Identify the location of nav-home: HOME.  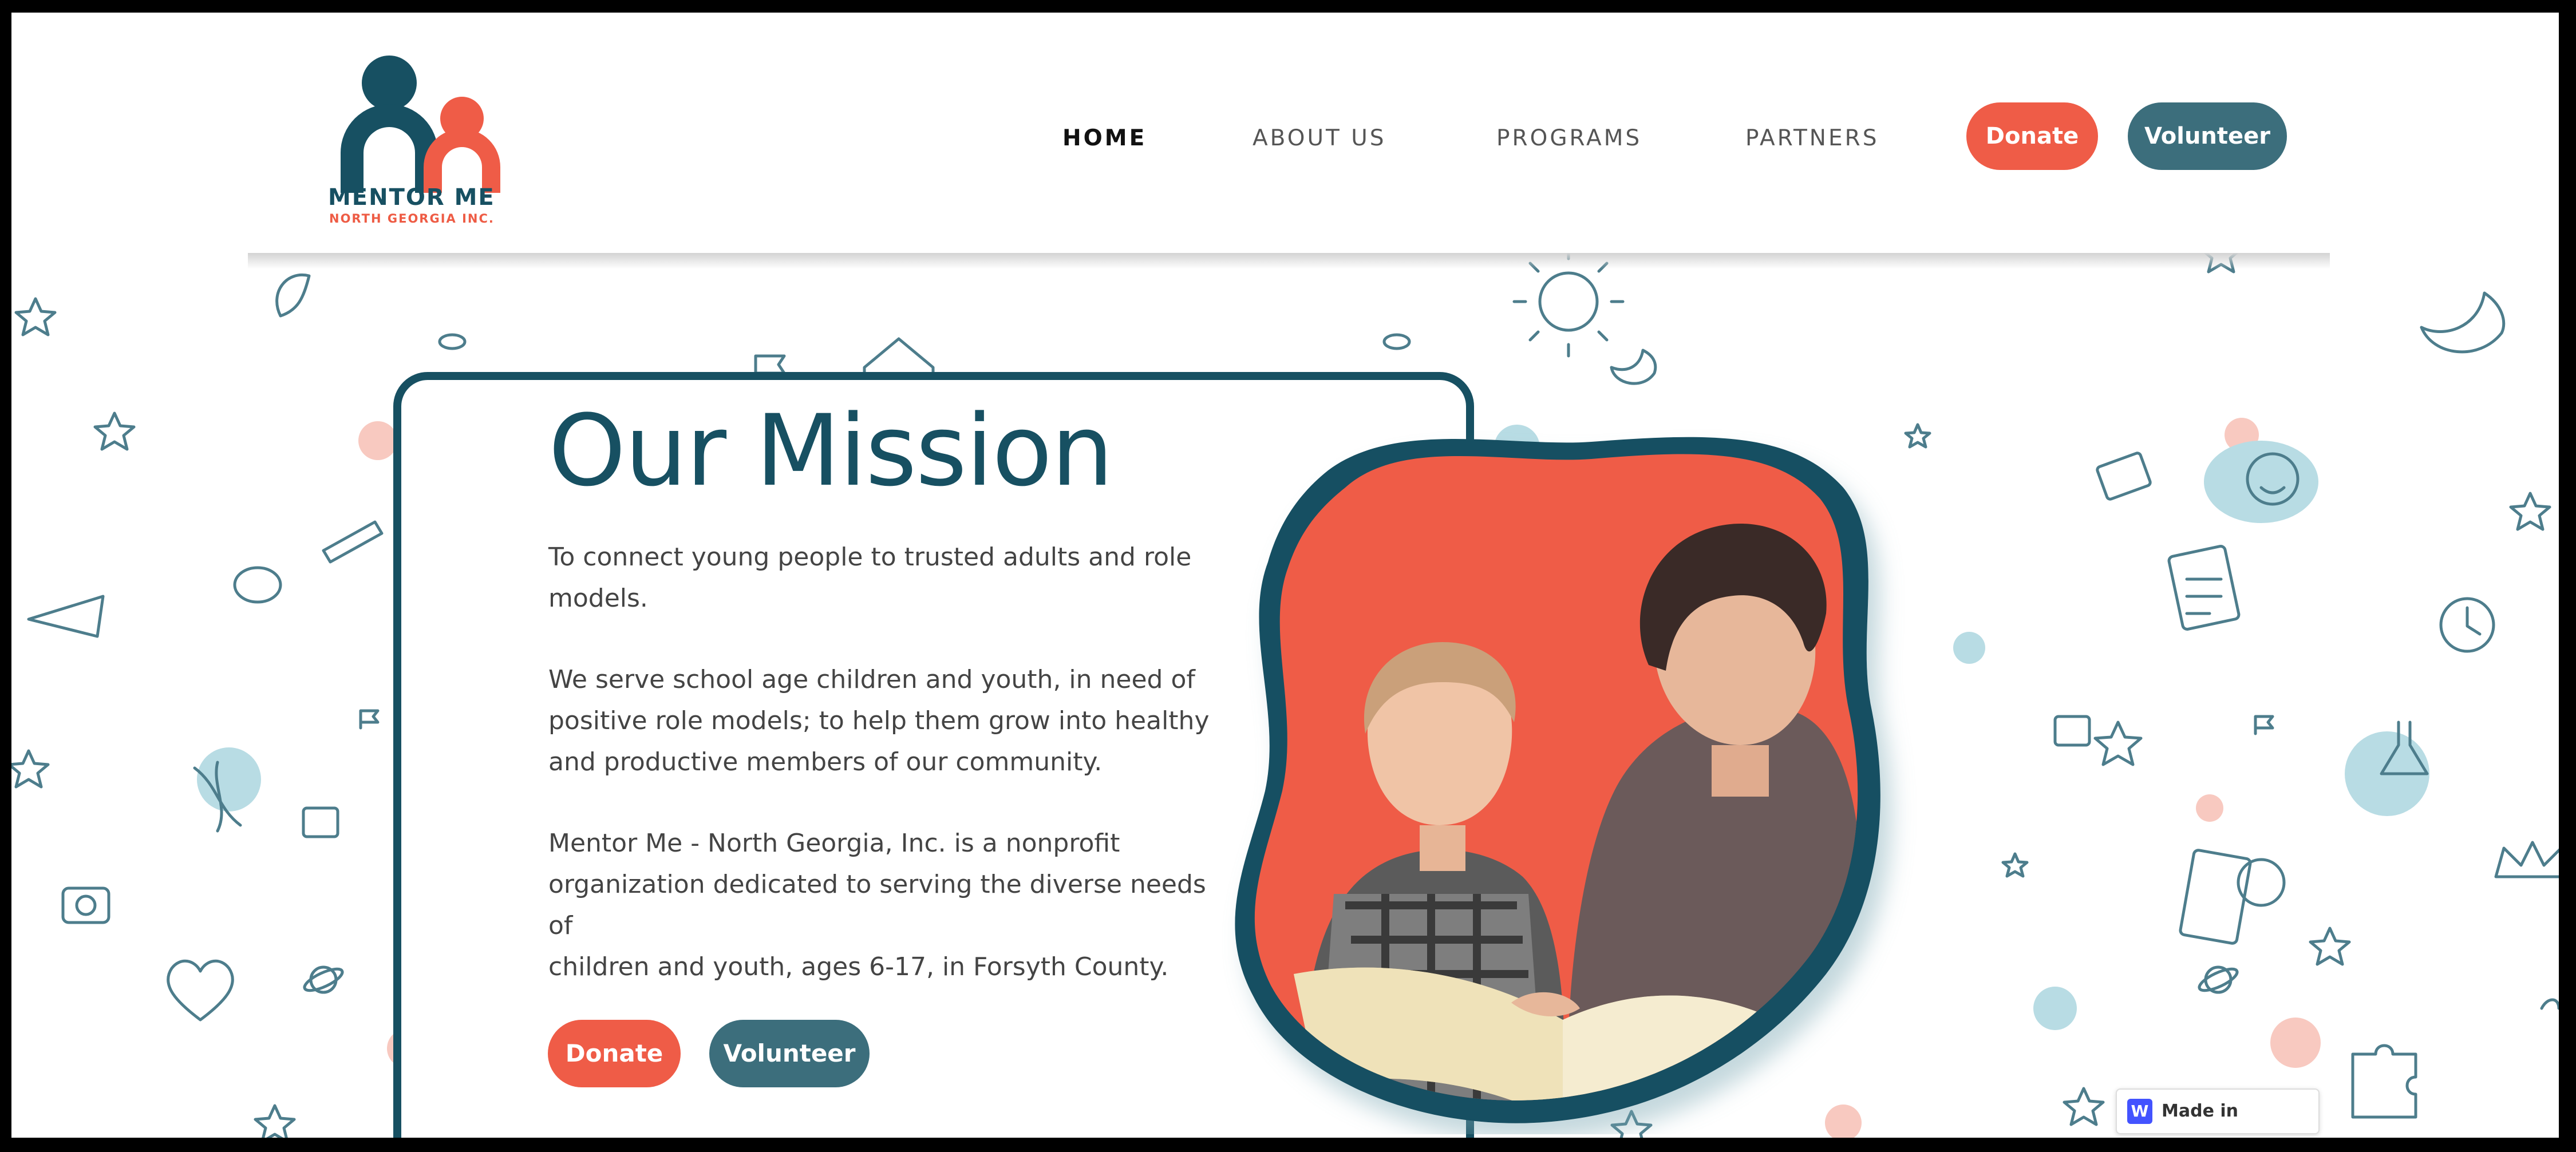
(1104, 138).